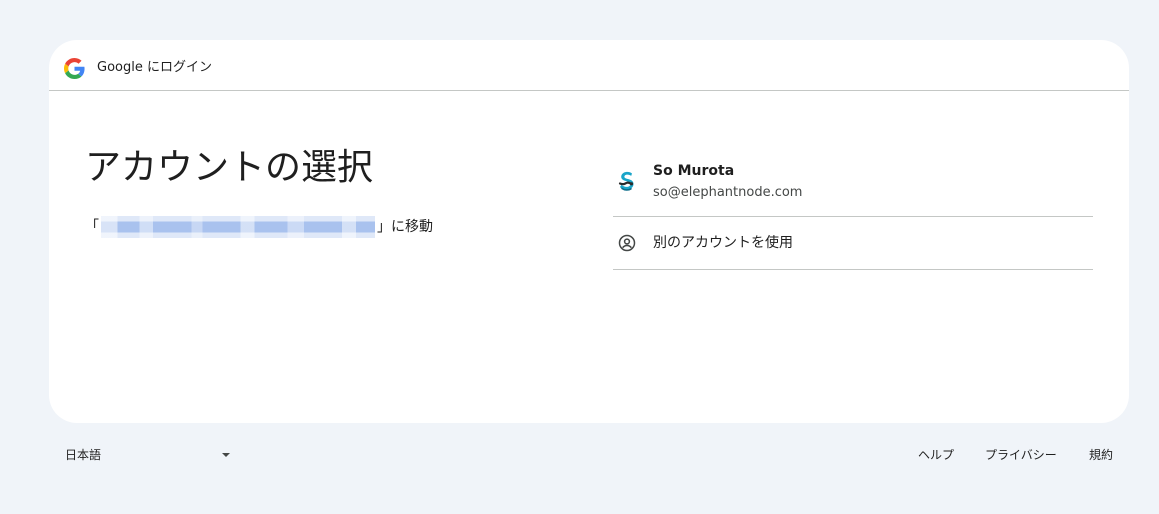 This screenshot has height=514, width=1159. I want to click on avatar-icon, so click(627, 181).